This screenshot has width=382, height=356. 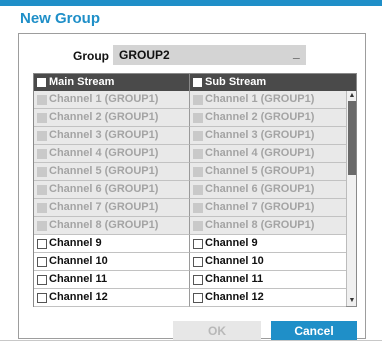 I want to click on main-stream-channel-cell: Channel 6 (GROUP1), so click(x=112, y=190).